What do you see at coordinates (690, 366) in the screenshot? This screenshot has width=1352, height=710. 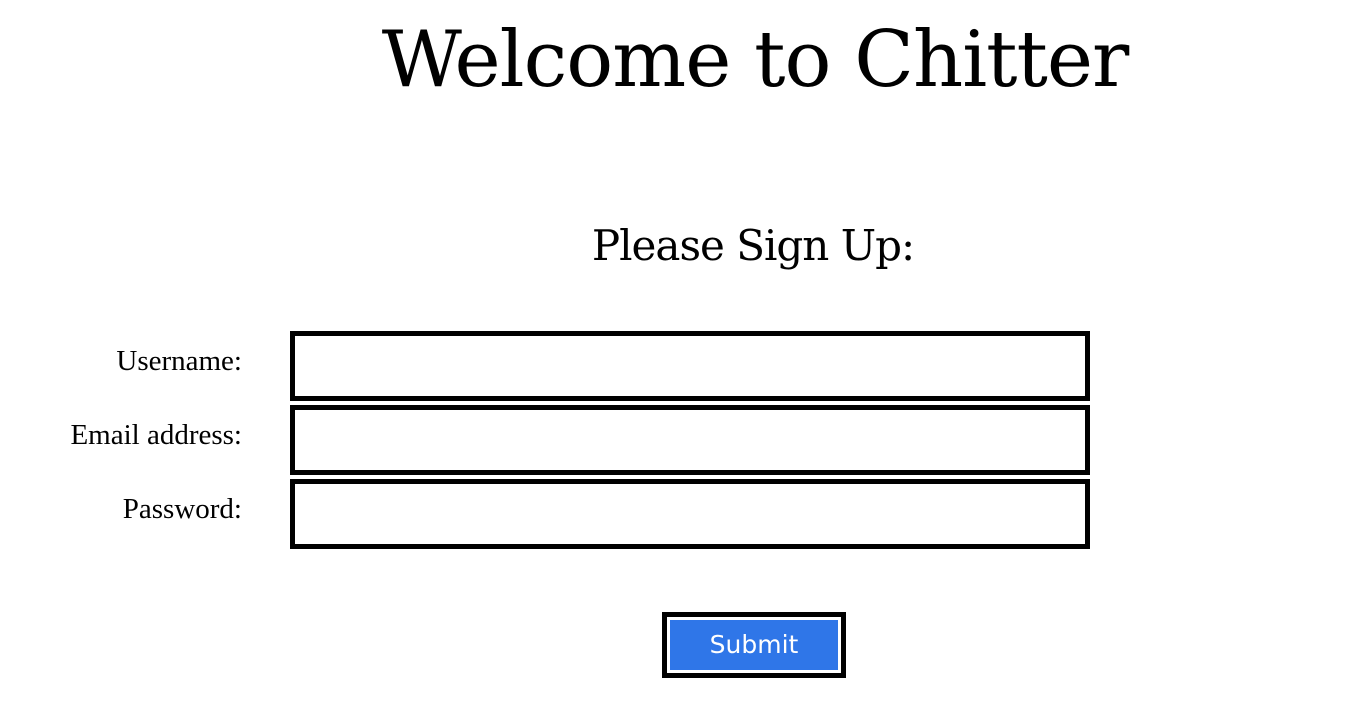 I see `username-input` at bounding box center [690, 366].